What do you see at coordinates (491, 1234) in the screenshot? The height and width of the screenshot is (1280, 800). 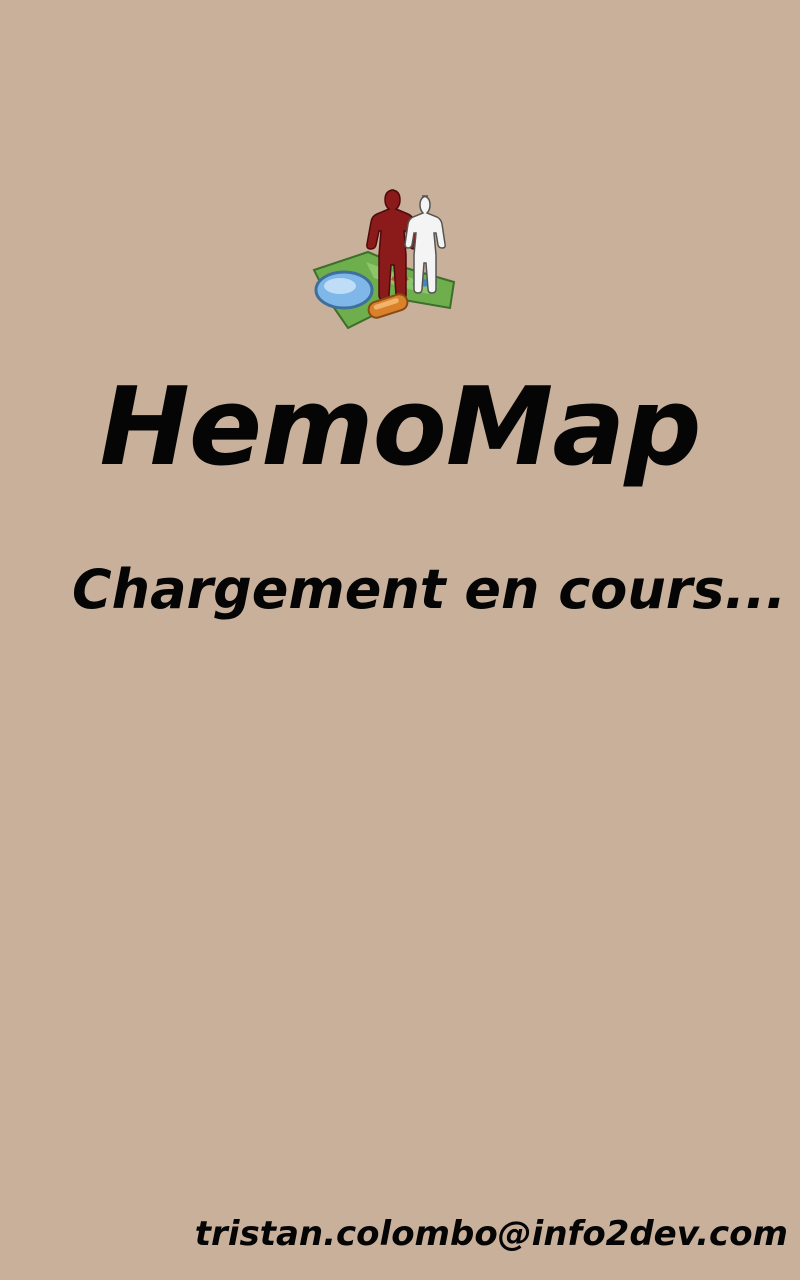 I see `contact-email: tristan.colombo@info2dev.com` at bounding box center [491, 1234].